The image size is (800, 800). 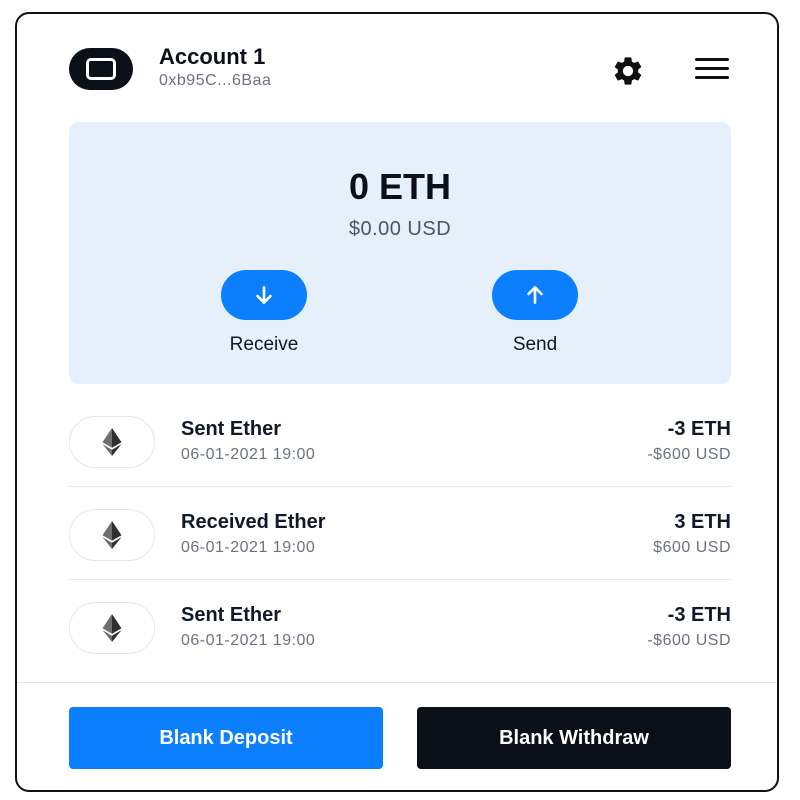 I want to click on arrow-up-icon, so click(x=535, y=295).